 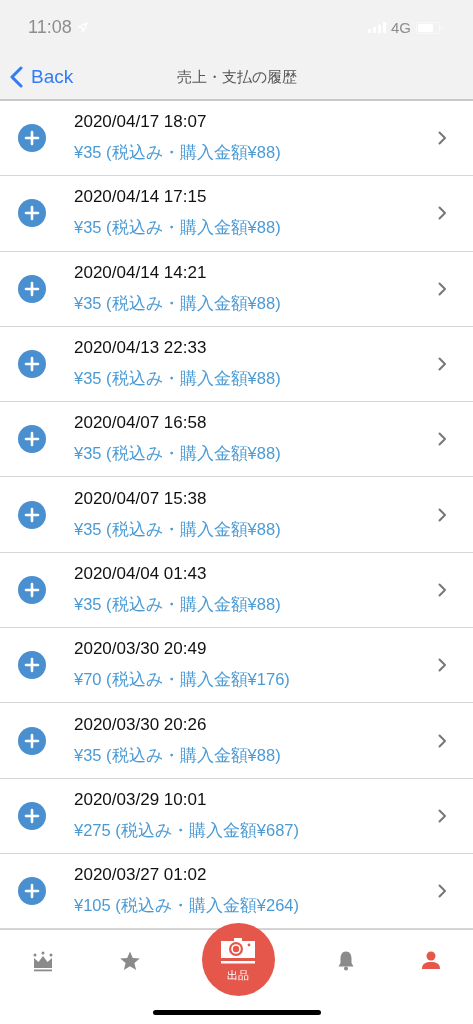 I want to click on row-date: 2020/04/07 15:38, so click(x=141, y=498).